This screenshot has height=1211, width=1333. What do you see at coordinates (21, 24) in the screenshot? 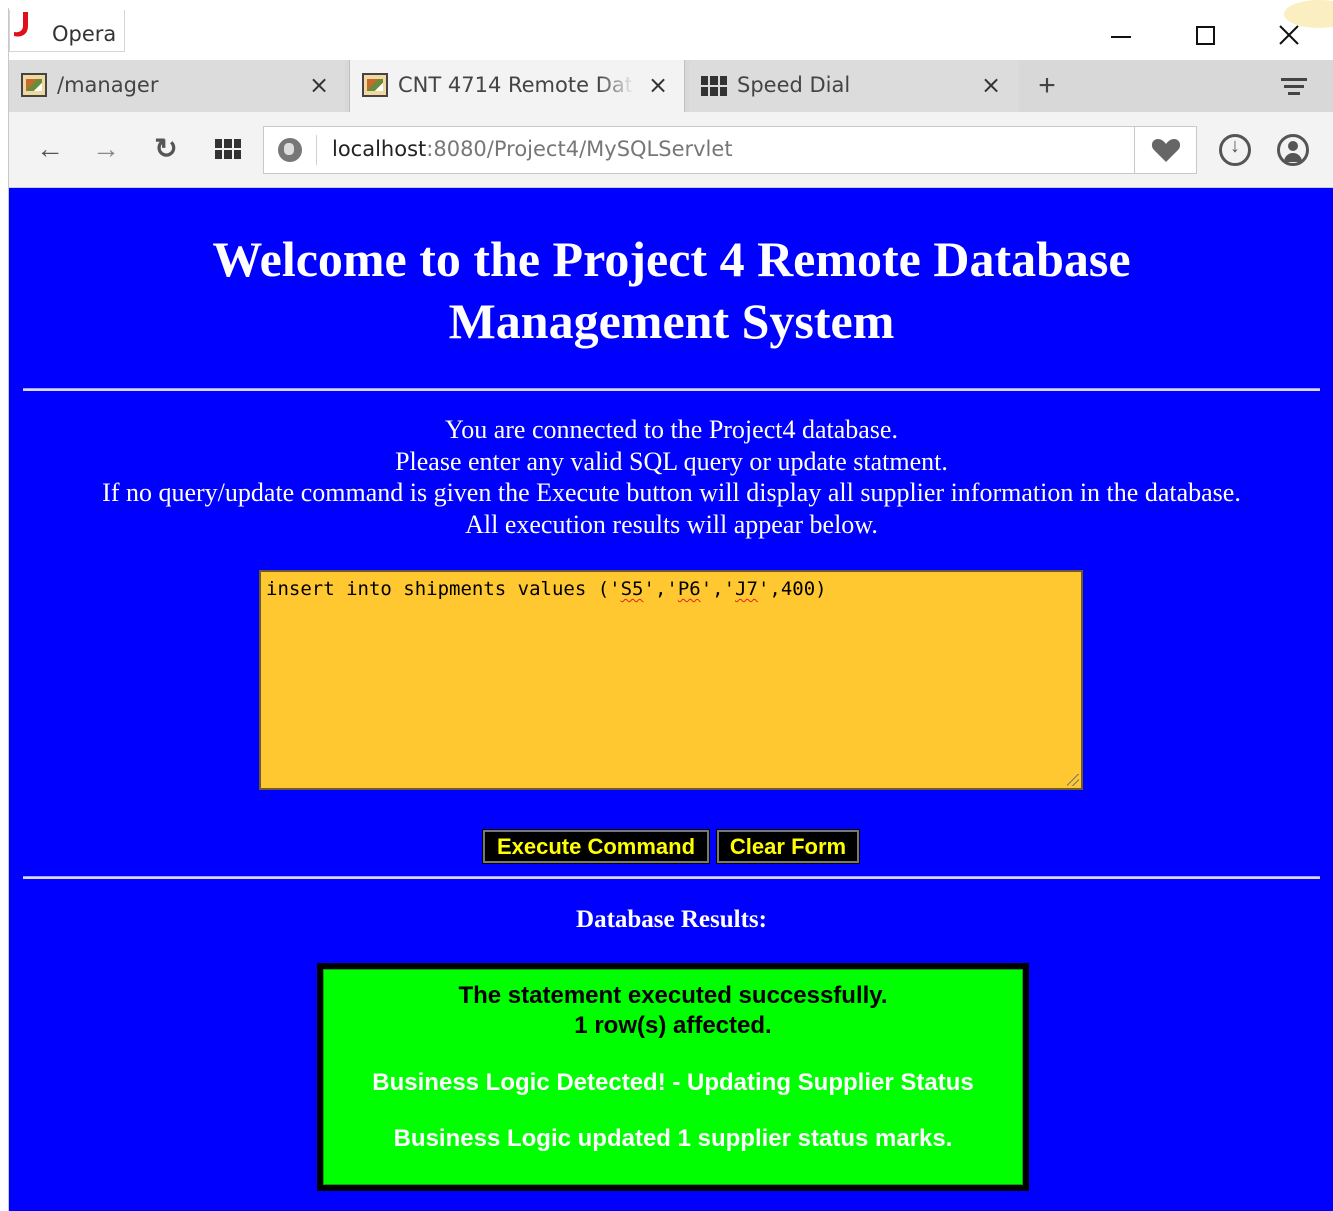
I see `opera-logo-icon` at bounding box center [21, 24].